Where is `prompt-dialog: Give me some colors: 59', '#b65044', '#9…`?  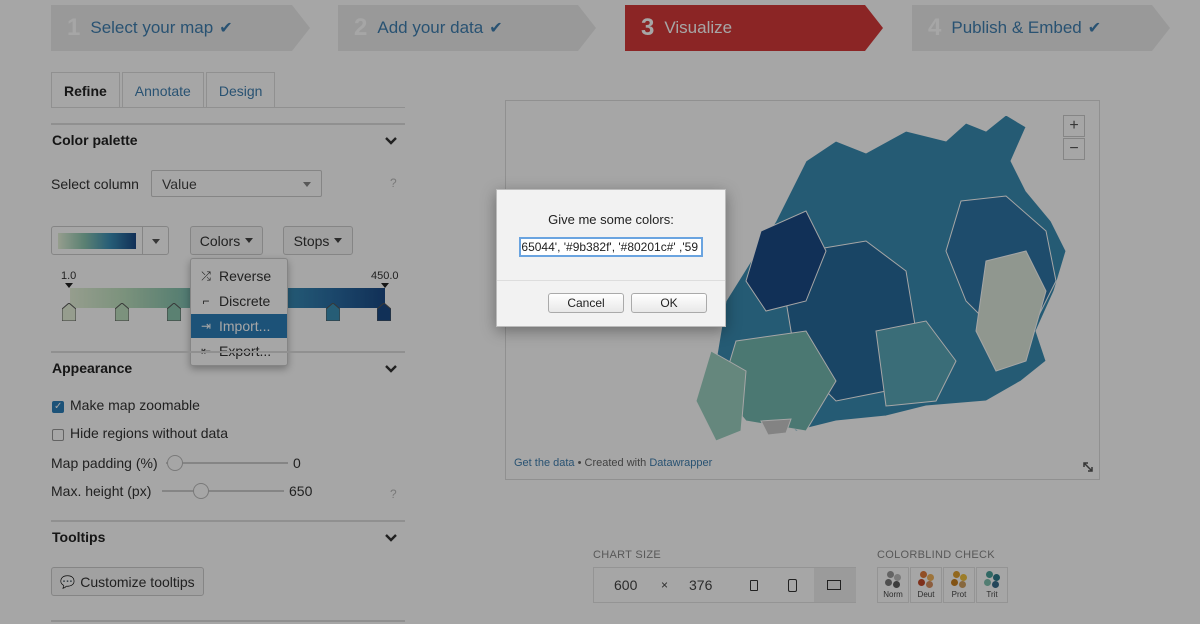
prompt-dialog: Give me some colors: 59', '#b65044', '#9… is located at coordinates (611, 258).